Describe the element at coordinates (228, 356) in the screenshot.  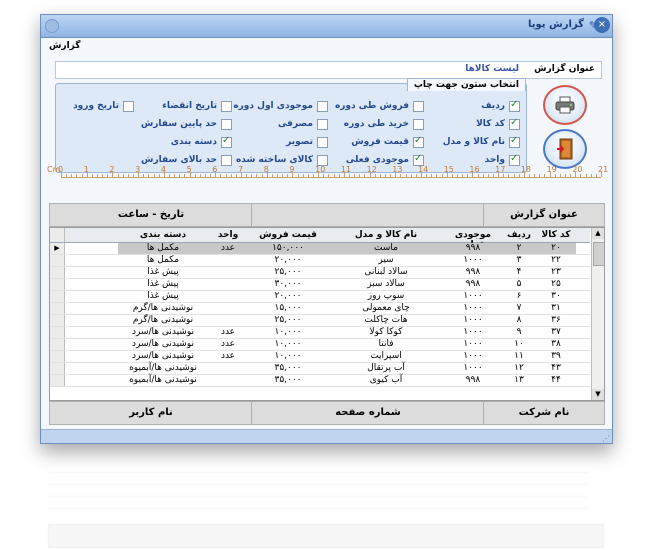
I see `table-cell: عدد` at that location.